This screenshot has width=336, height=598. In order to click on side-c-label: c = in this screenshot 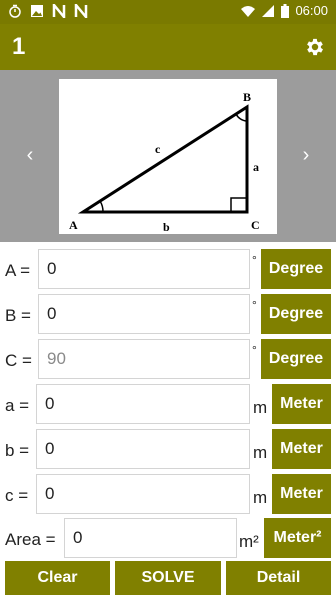, I will do `click(17, 495)`.